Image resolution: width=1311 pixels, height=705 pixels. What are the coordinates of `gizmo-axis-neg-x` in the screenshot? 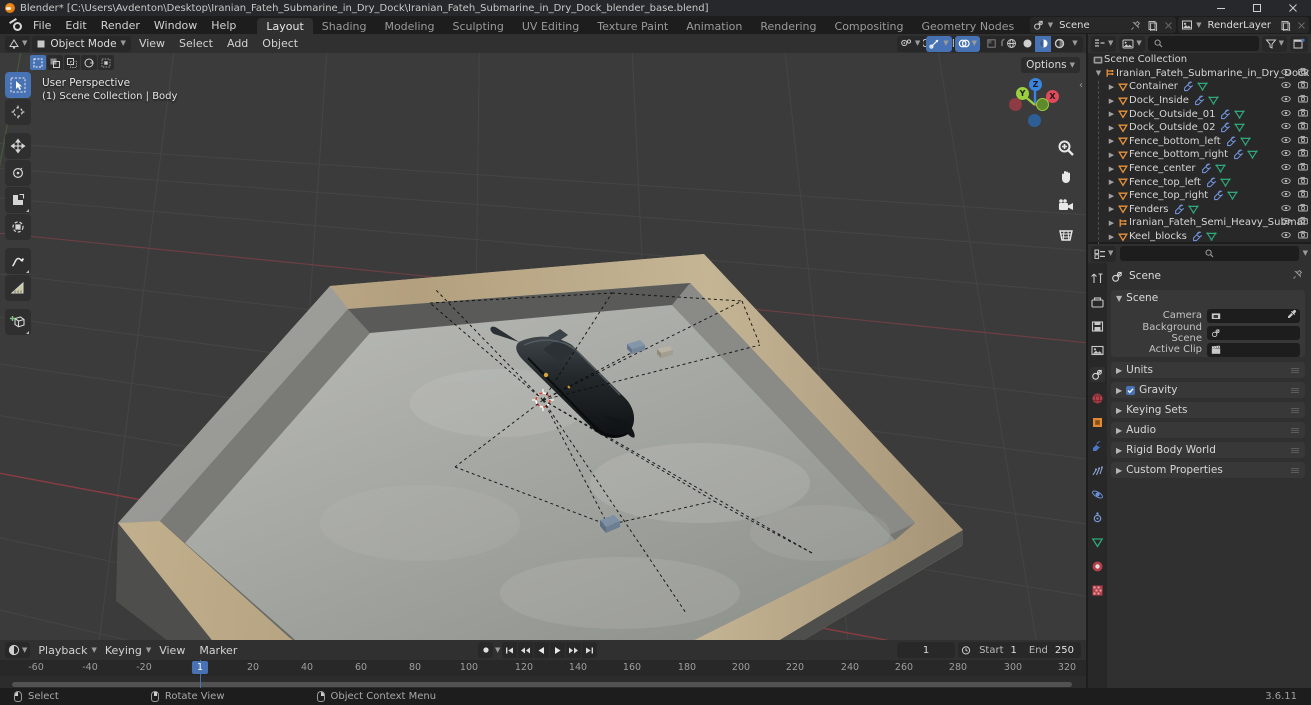 It's located at (1015, 104).